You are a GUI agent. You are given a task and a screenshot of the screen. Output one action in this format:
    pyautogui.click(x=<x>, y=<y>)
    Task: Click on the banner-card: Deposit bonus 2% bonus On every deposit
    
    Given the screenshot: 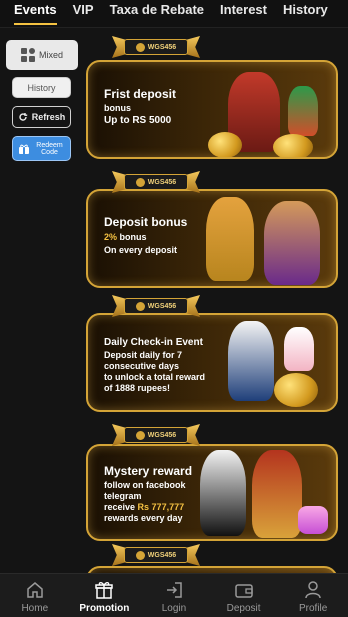 What is the action you would take?
    pyautogui.click(x=212, y=238)
    